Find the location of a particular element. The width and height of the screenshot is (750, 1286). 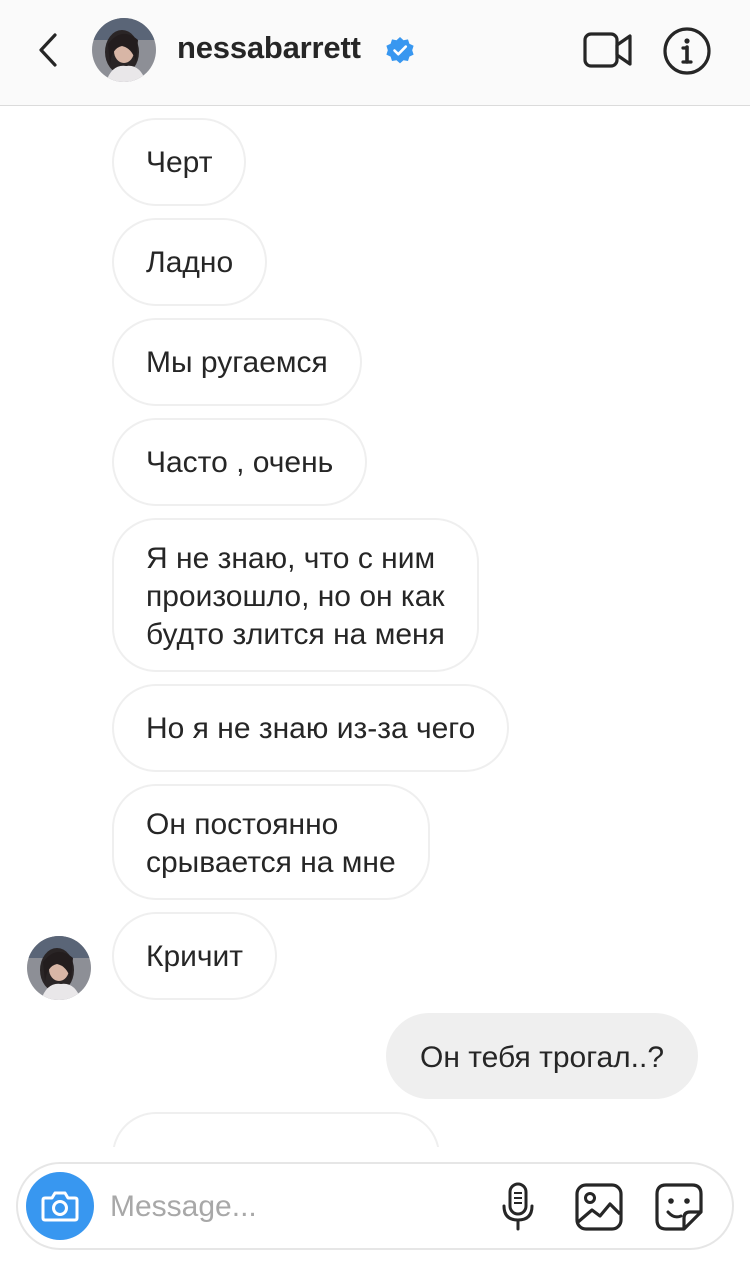

message-bubble: Но я не знаю из-за чего is located at coordinates (311, 728).